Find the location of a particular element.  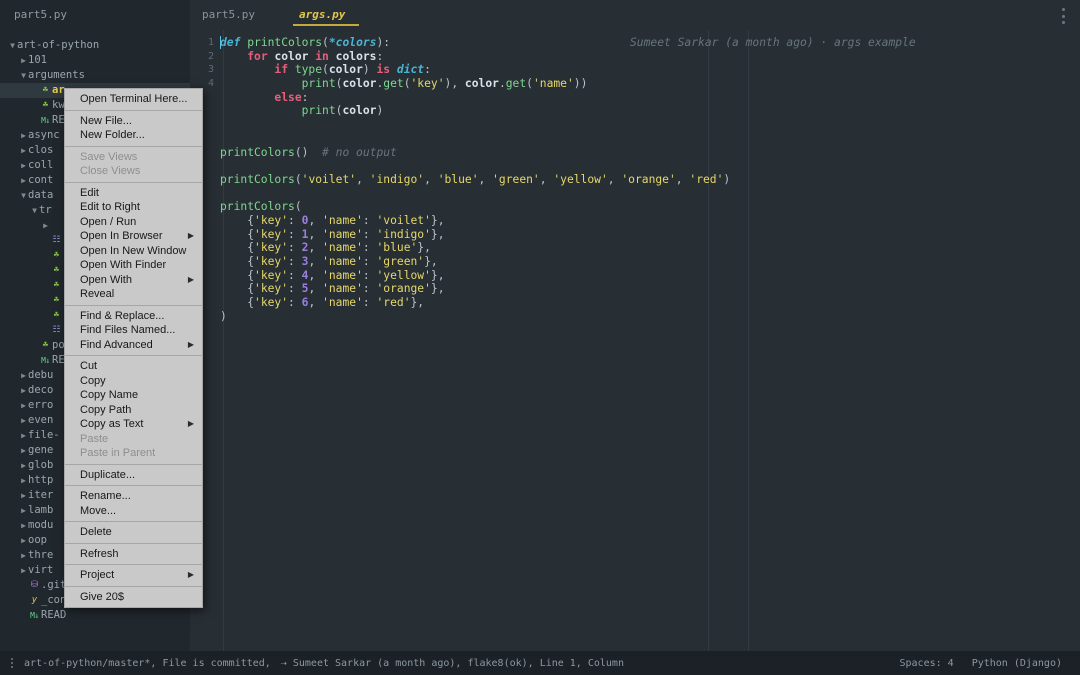

menu-item-refresh: Refresh is located at coordinates (133, 554).